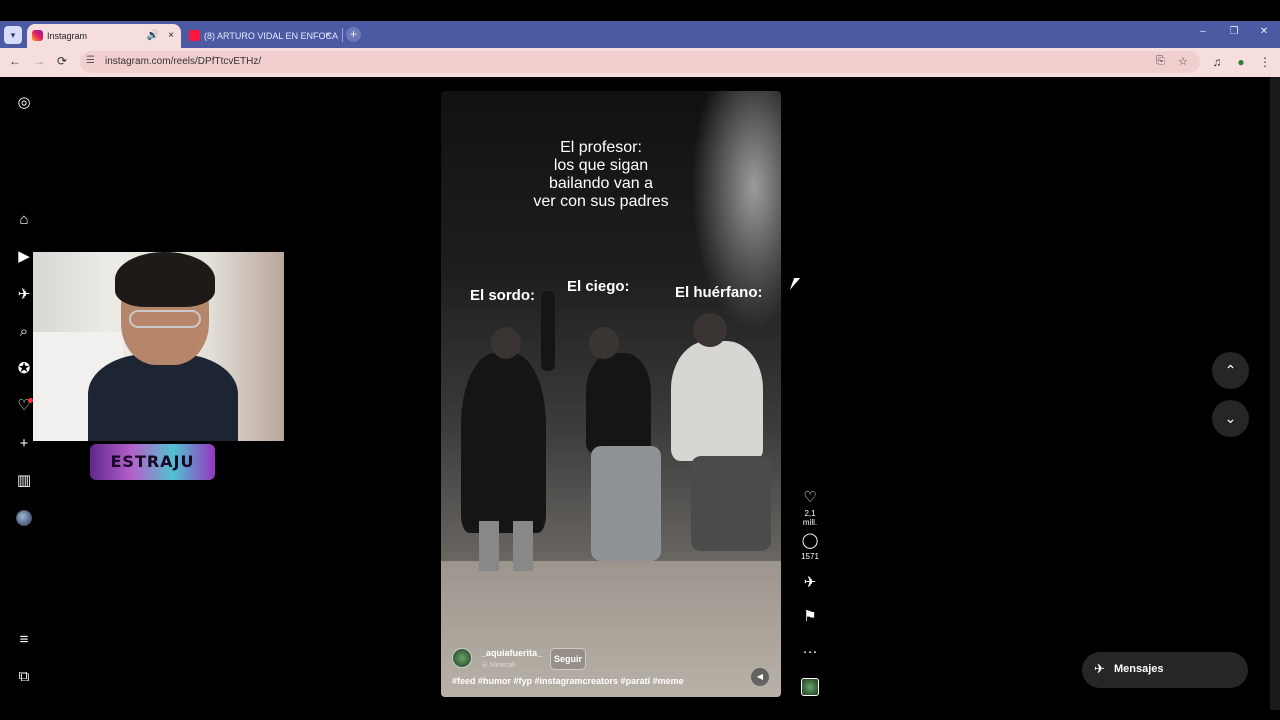 This screenshot has width=1280, height=720. Describe the element at coordinates (503, 295) in the screenshot. I see `reel-label-sordo: El sordo:` at that location.